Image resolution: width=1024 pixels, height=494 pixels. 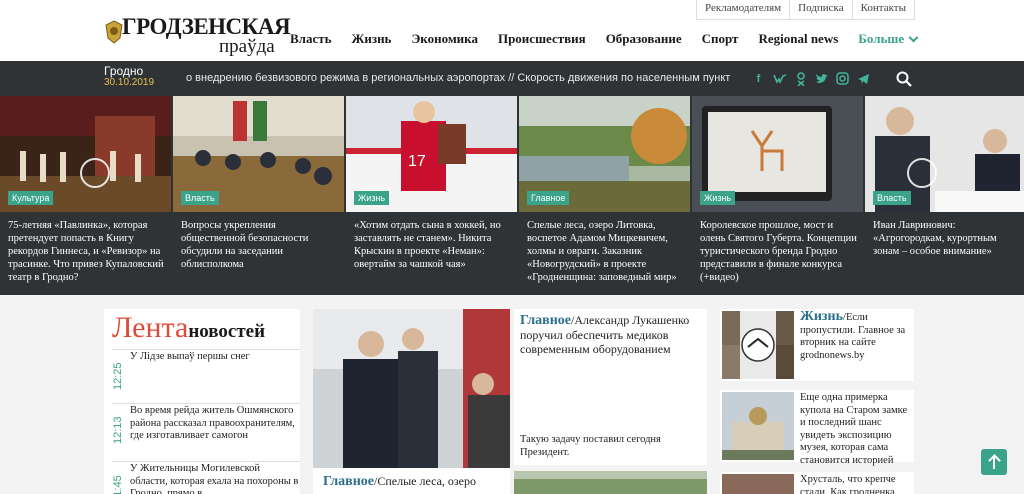 I want to click on slide-tag: Культура, so click(x=31, y=198).